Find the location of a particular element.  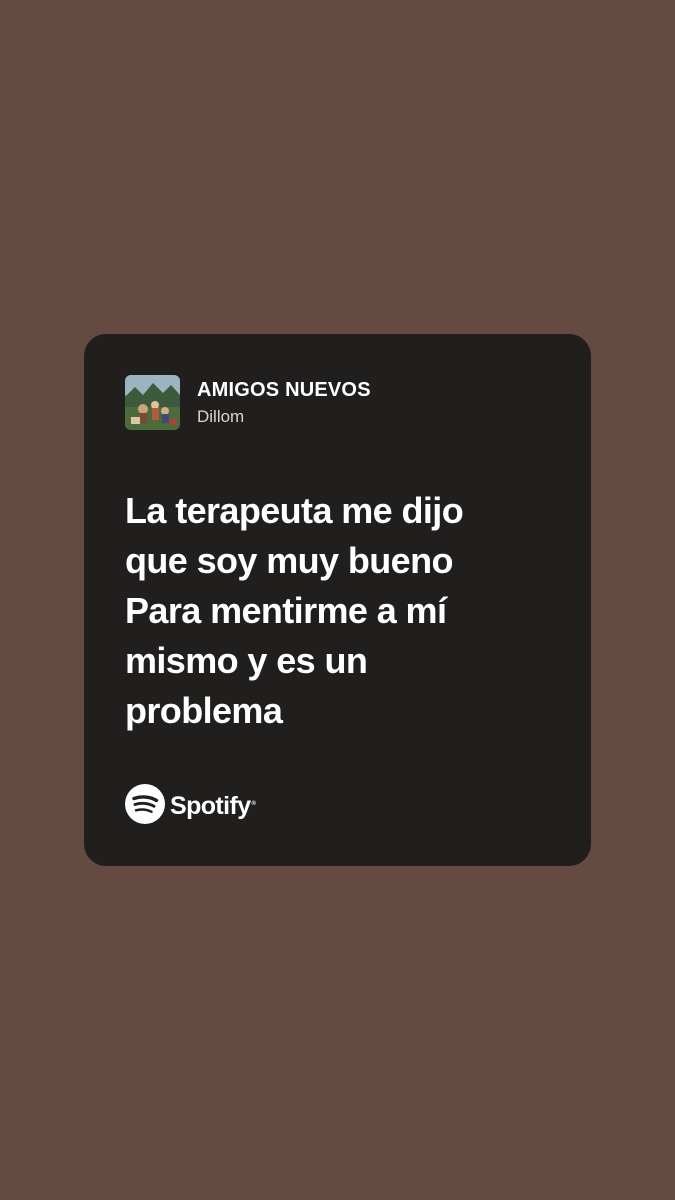

album-cover-image is located at coordinates (152, 402).